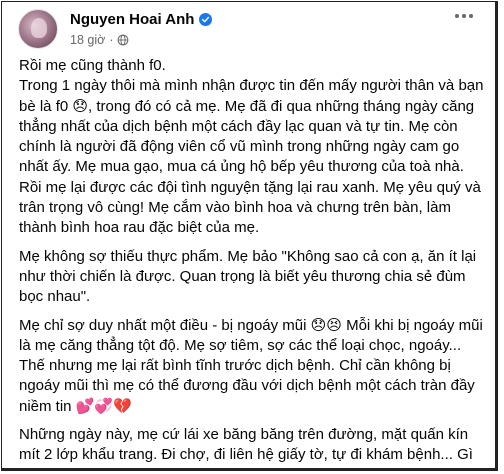 The image size is (504, 474). Describe the element at coordinates (87, 40) in the screenshot. I see `post-timestamp: 18 giờ` at that location.